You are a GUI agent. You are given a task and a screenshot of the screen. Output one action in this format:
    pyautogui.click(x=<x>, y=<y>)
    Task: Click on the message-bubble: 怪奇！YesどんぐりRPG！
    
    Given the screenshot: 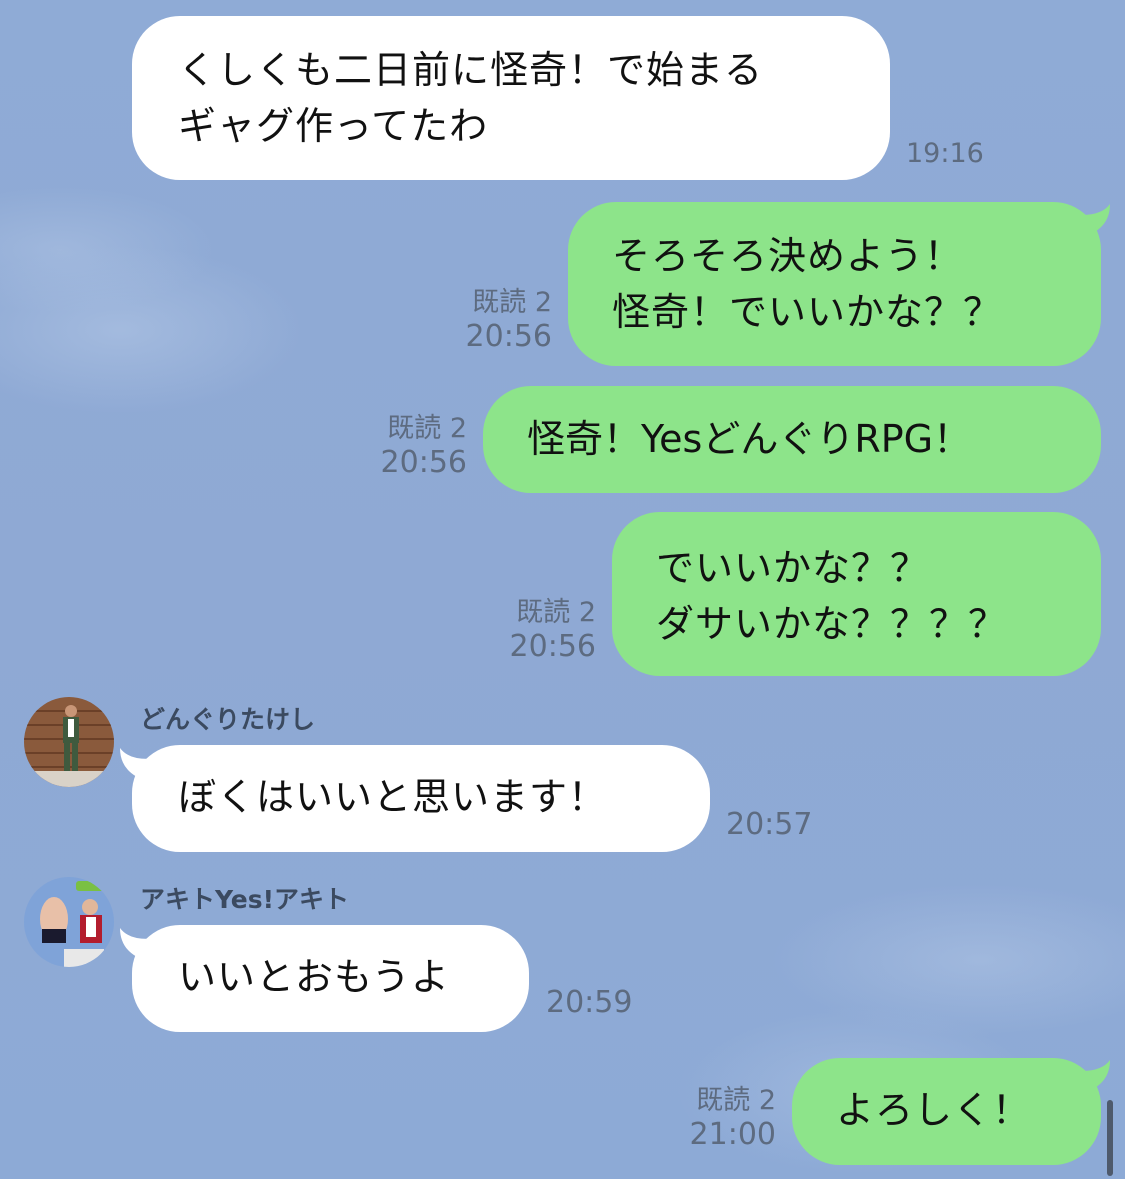 What is the action you would take?
    pyautogui.click(x=792, y=439)
    